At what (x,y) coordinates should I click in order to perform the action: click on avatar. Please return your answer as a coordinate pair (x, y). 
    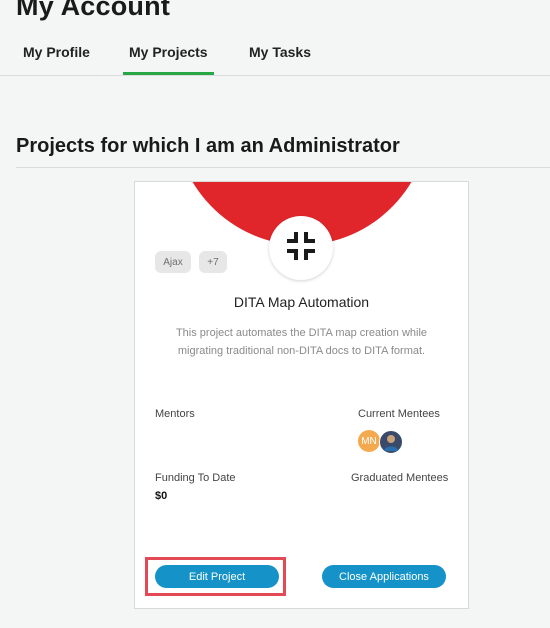
    Looking at the image, I should click on (391, 442).